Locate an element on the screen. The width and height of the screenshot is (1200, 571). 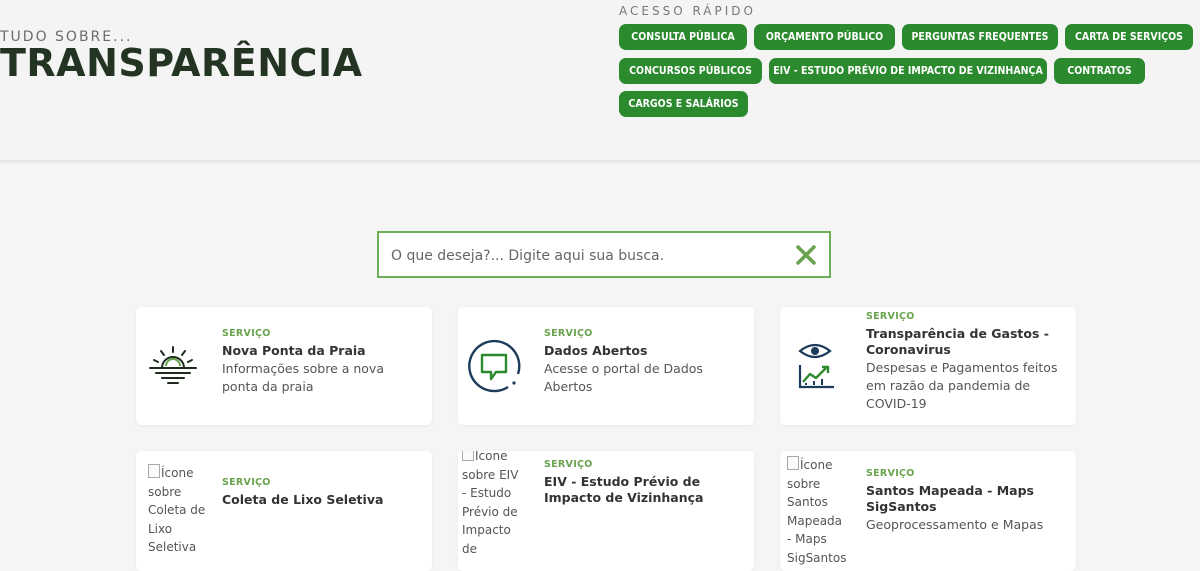
broken-image-icon: Ícone sobre Coleta de Lixo Seletiva is located at coordinates (177, 509).